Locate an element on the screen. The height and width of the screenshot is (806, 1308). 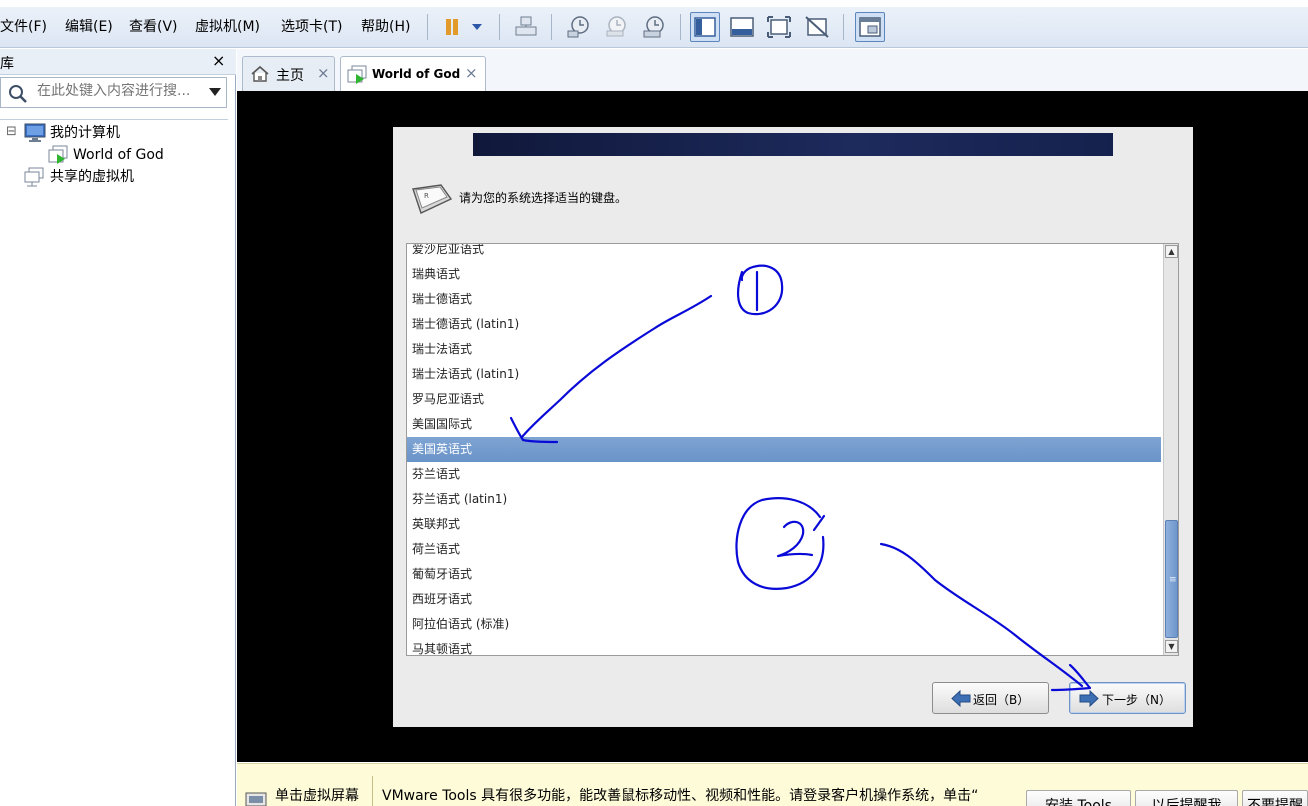
menu-vm: 虚拟机(M) is located at coordinates (227, 27).